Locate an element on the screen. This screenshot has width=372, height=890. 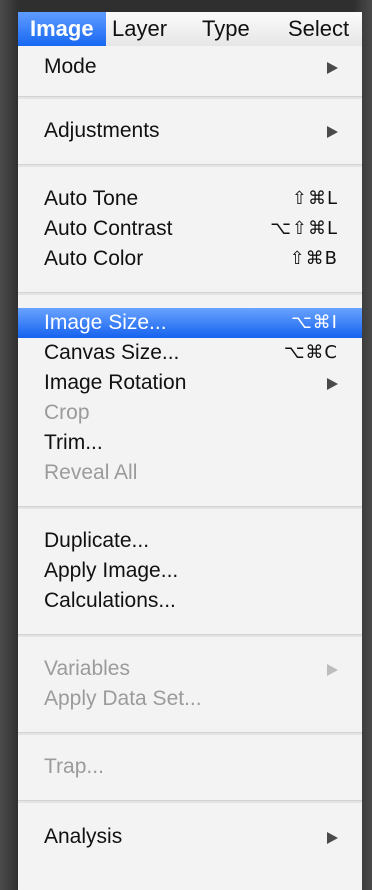
menu-item-analysis: Analysis is located at coordinates (190, 837).